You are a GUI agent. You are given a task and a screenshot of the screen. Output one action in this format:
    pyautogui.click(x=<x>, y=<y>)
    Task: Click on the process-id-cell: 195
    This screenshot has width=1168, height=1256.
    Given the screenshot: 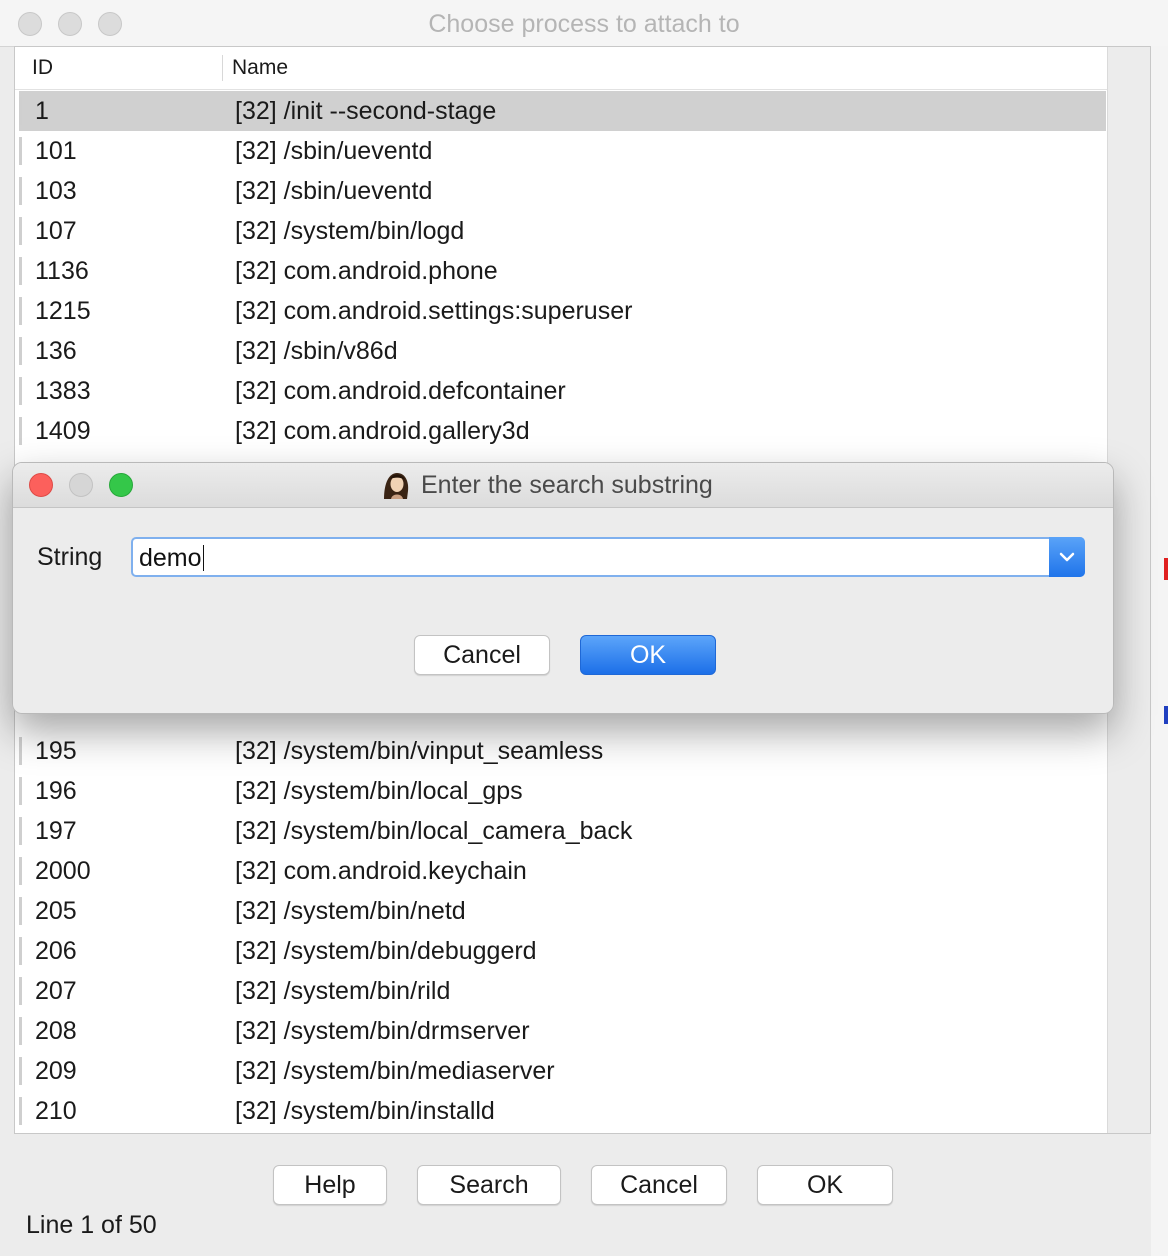 What is the action you would take?
    pyautogui.click(x=56, y=751)
    